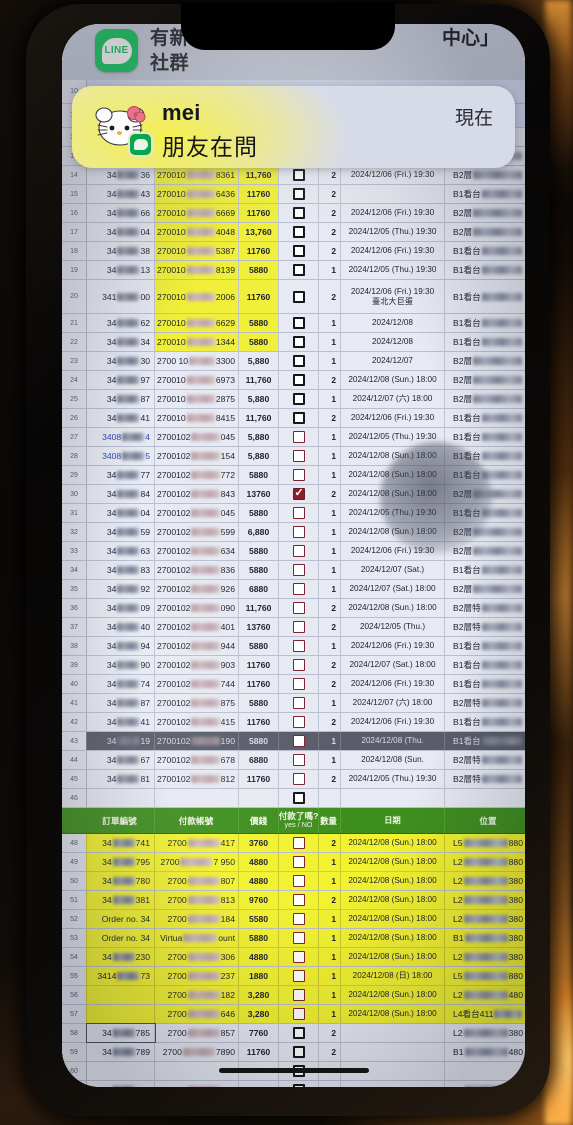  I want to click on cell-price: 13,760, so click(259, 232).